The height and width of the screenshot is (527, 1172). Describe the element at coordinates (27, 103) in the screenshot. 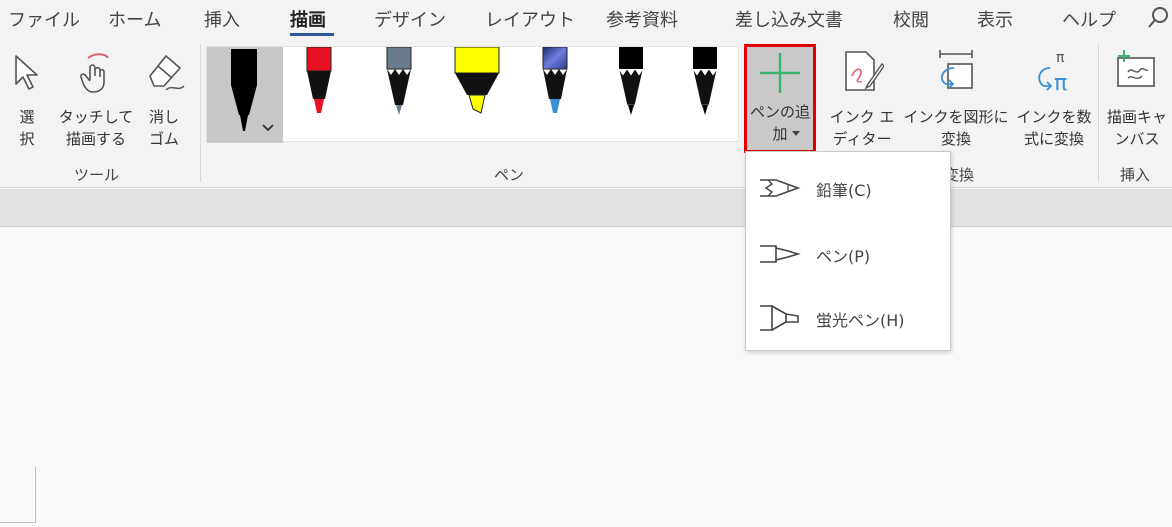

I see `select-button: 選 択` at that location.